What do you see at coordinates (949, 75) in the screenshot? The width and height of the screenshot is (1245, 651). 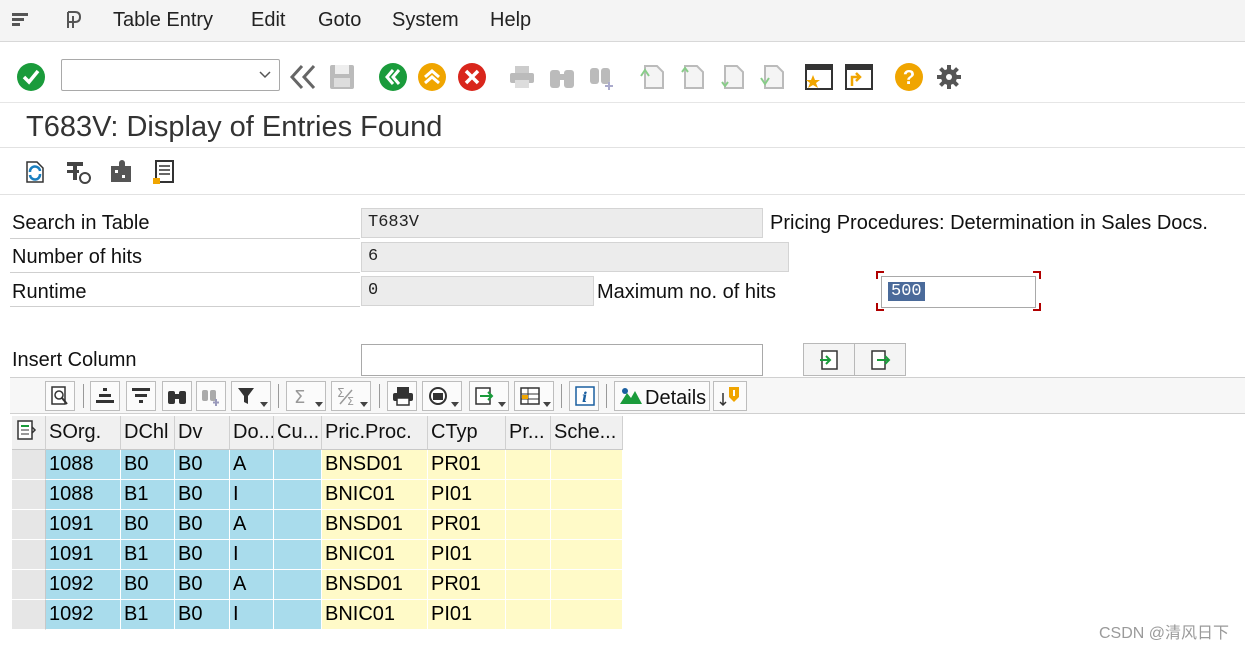 I see `settings-gear-icon` at bounding box center [949, 75].